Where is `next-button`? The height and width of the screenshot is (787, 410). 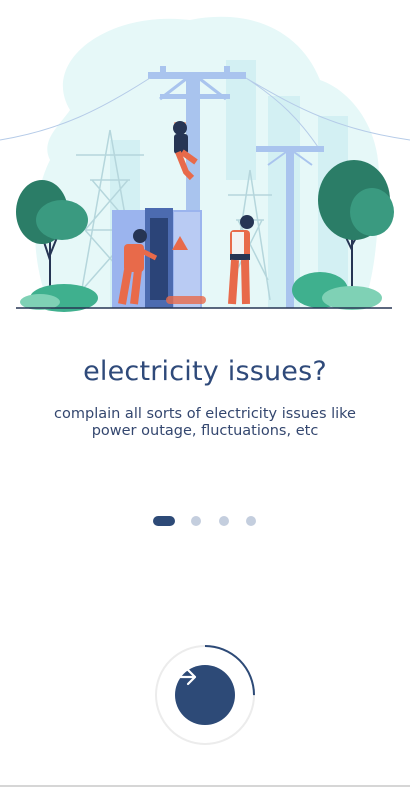
next-button is located at coordinates (205, 695).